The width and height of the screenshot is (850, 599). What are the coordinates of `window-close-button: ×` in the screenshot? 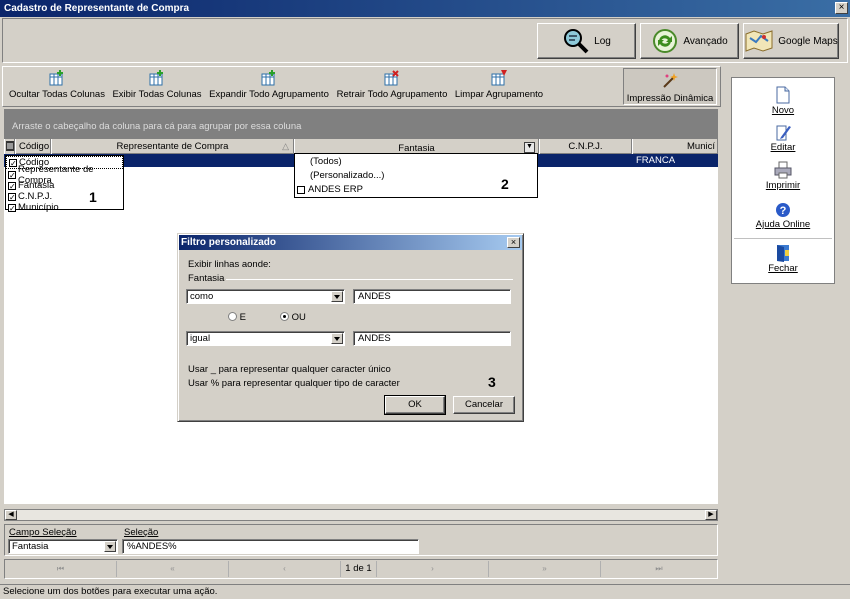 It's located at (841, 8).